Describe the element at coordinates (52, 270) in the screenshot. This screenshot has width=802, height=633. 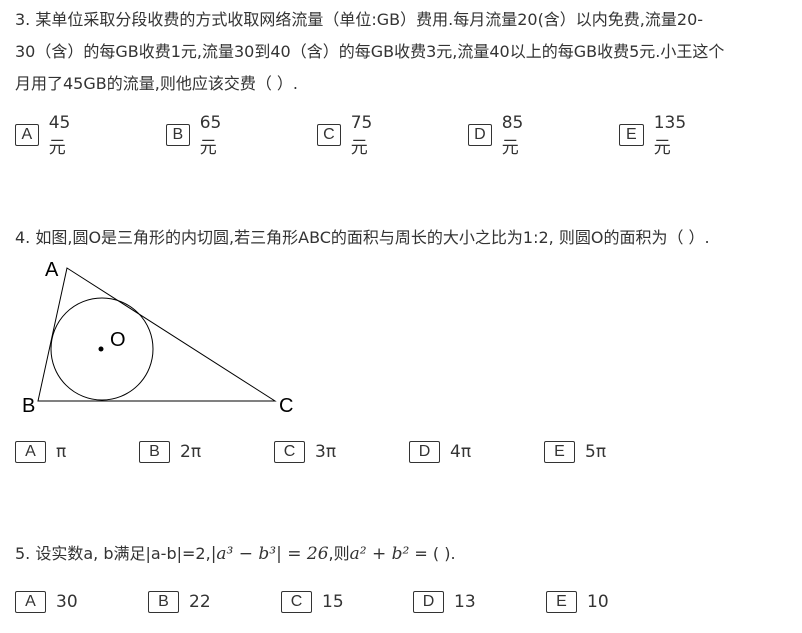
I see `label-a: A` at that location.